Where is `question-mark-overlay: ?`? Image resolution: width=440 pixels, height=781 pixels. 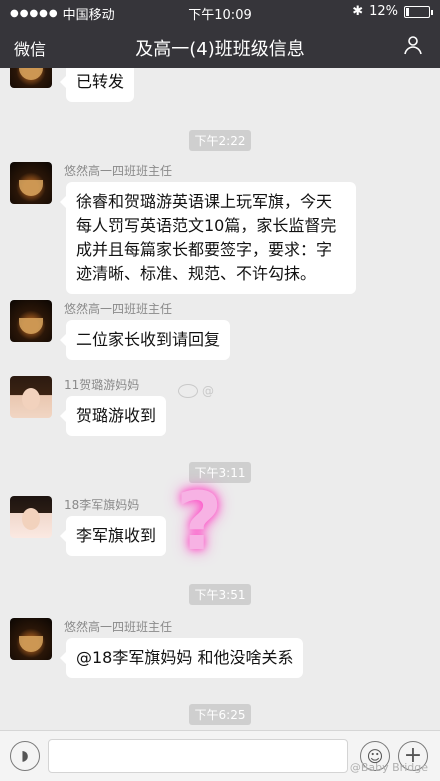
question-mark-overlay: ? is located at coordinates (199, 521).